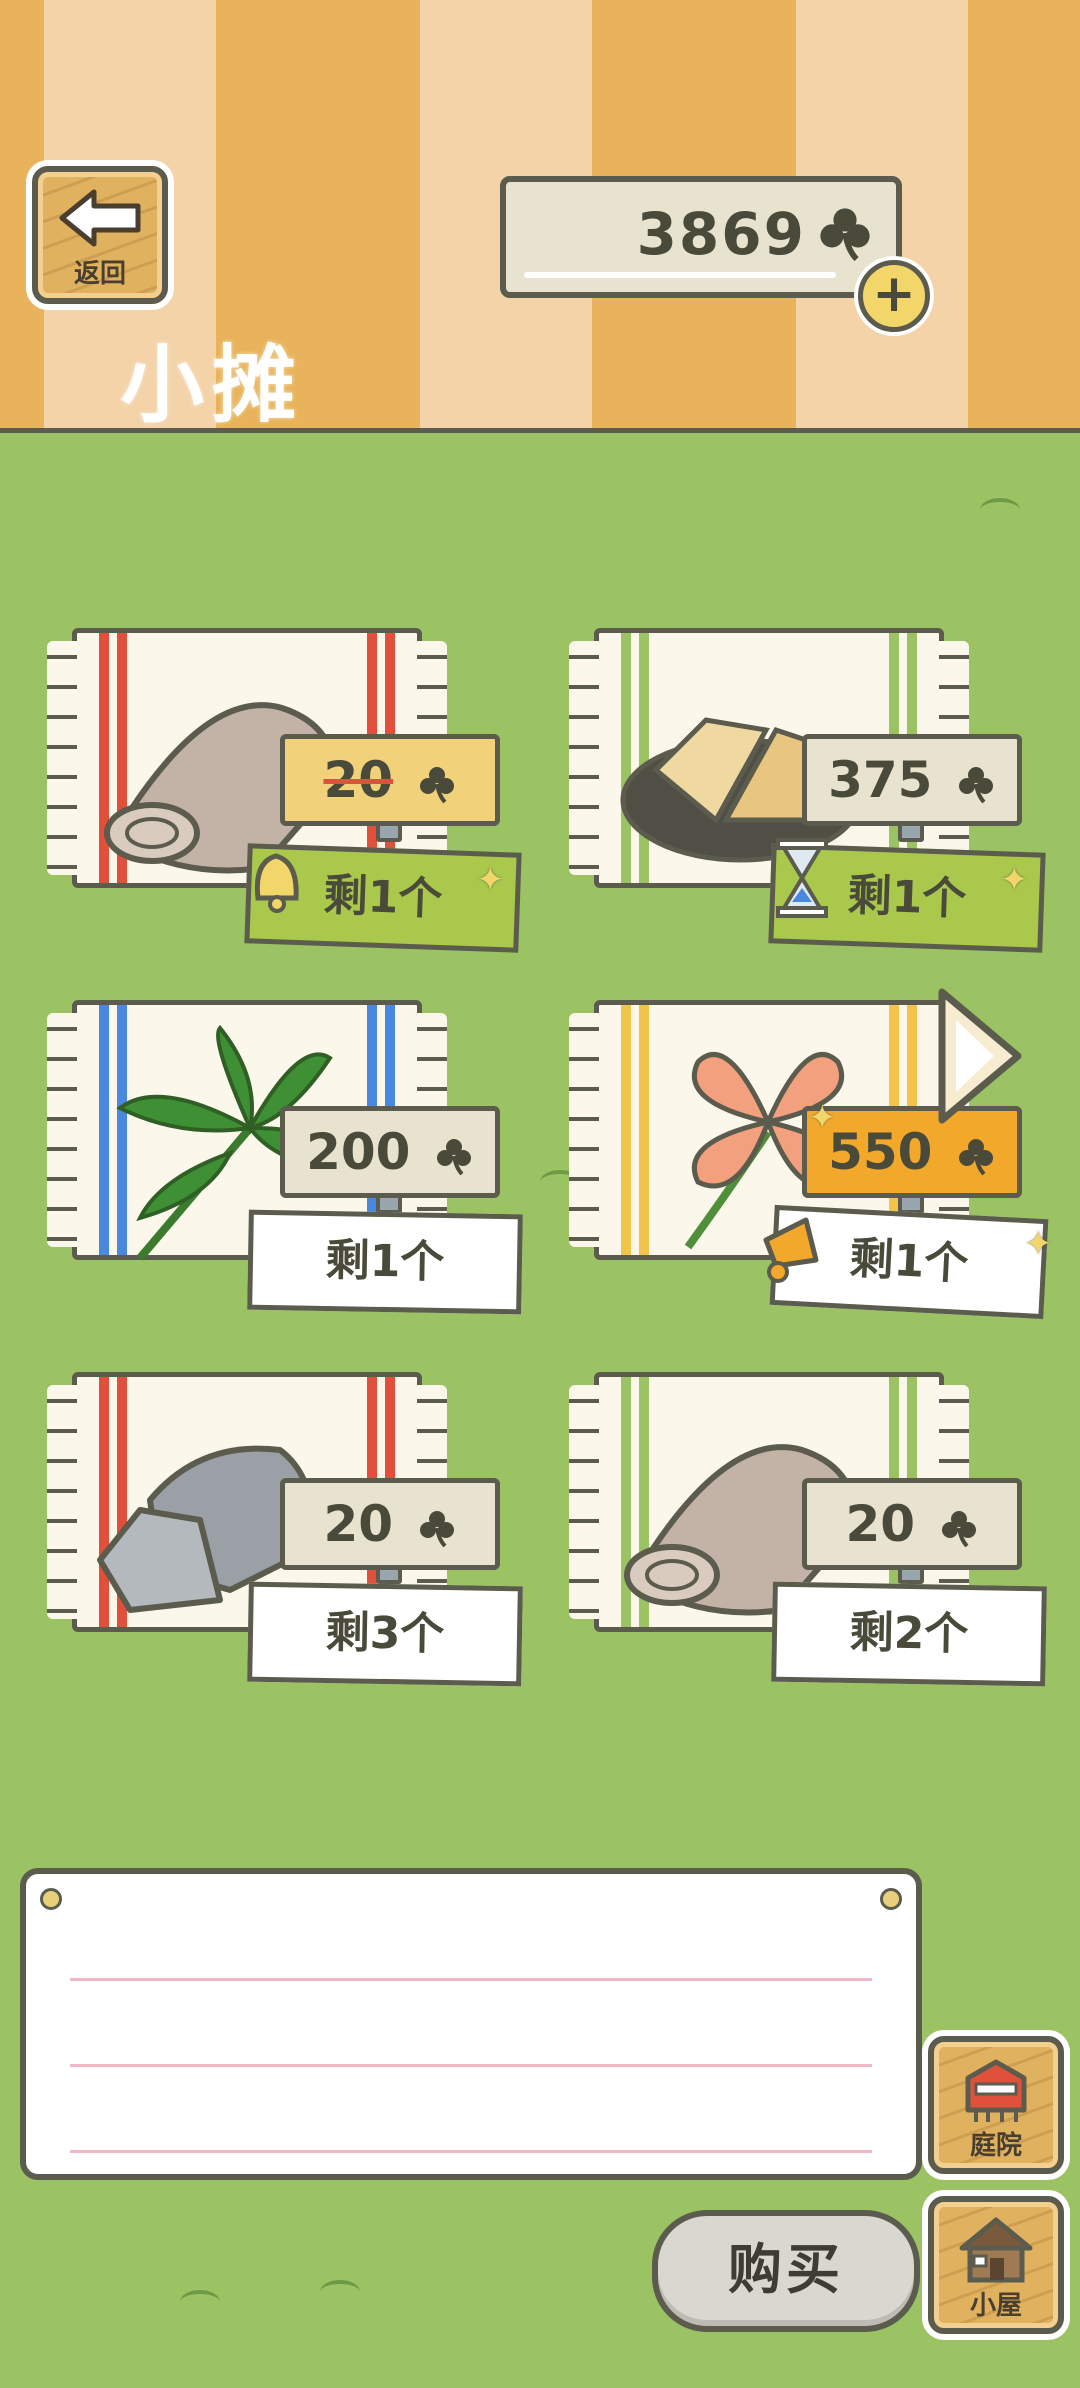 Image resolution: width=1080 pixels, height=2388 pixels. Describe the element at coordinates (980, 1056) in the screenshot. I see `arrow-right-icon` at that location.